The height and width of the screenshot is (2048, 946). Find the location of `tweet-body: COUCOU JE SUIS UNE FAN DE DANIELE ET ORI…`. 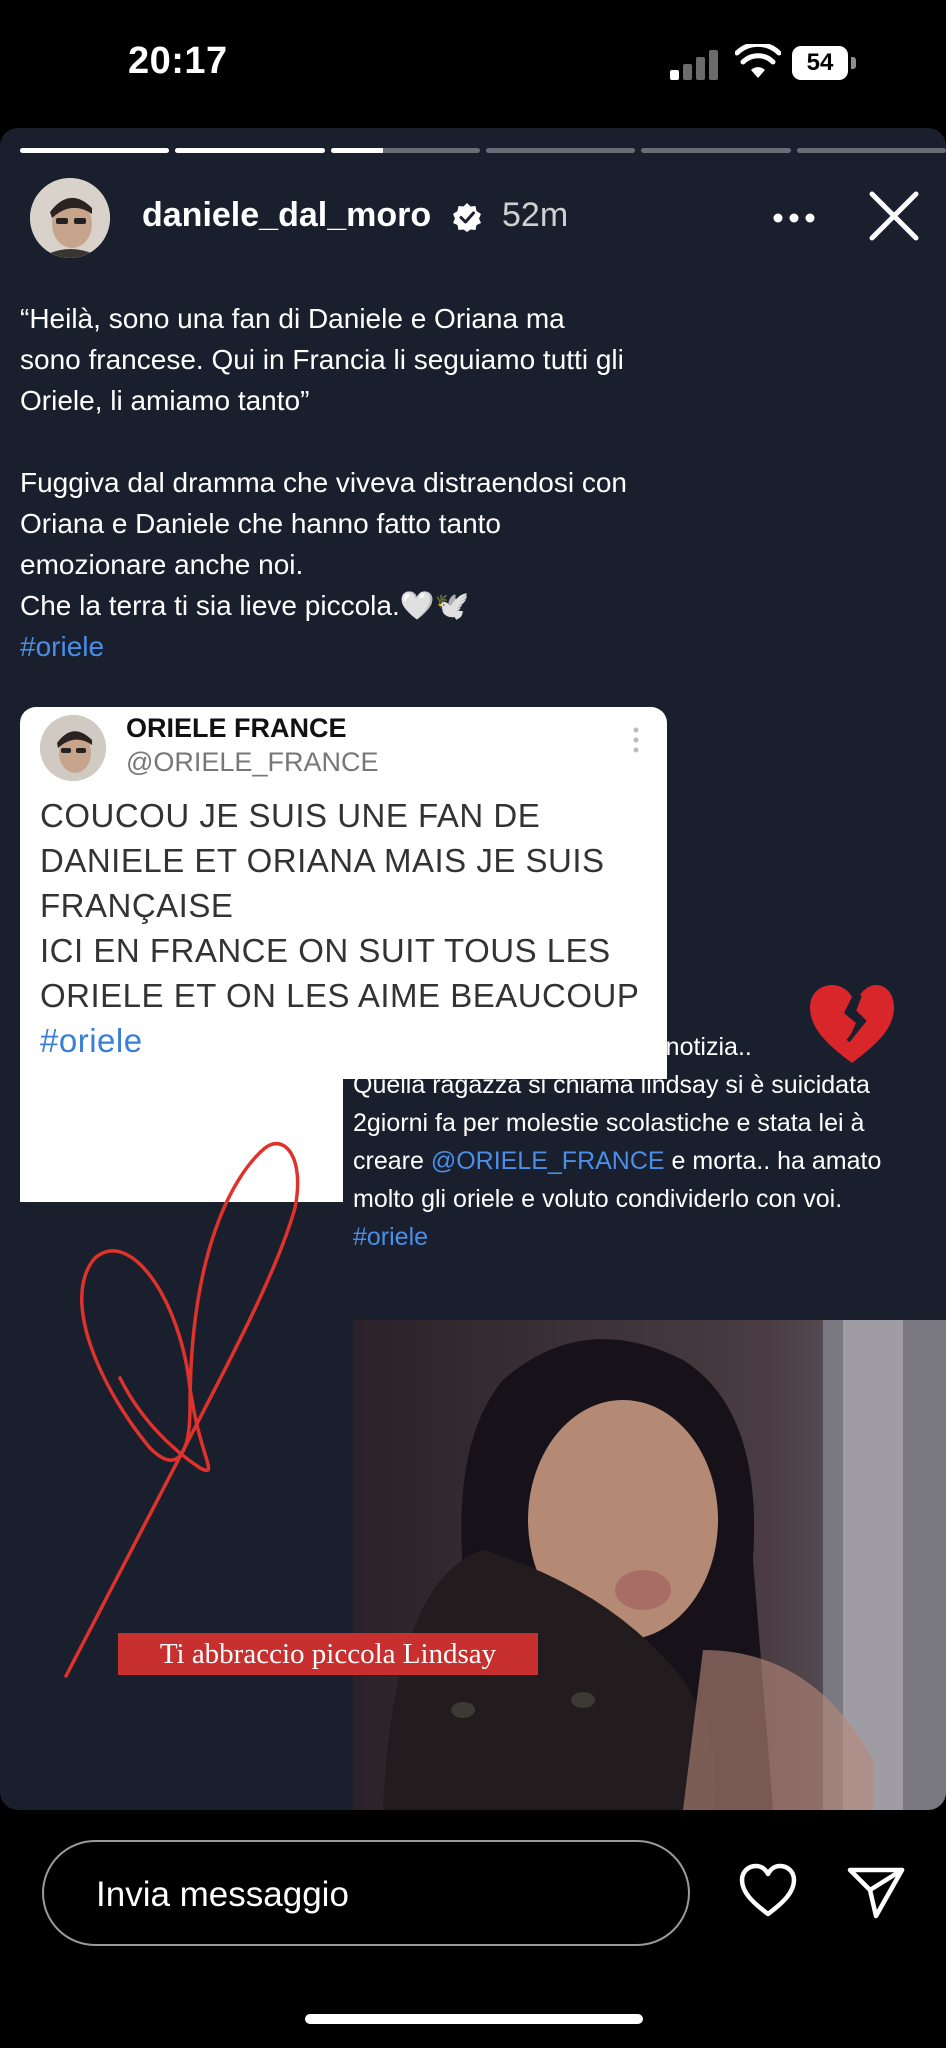

tweet-body: COUCOU JE SUIS UNE FAN DE DANIELE ET ORI… is located at coordinates (339, 928).